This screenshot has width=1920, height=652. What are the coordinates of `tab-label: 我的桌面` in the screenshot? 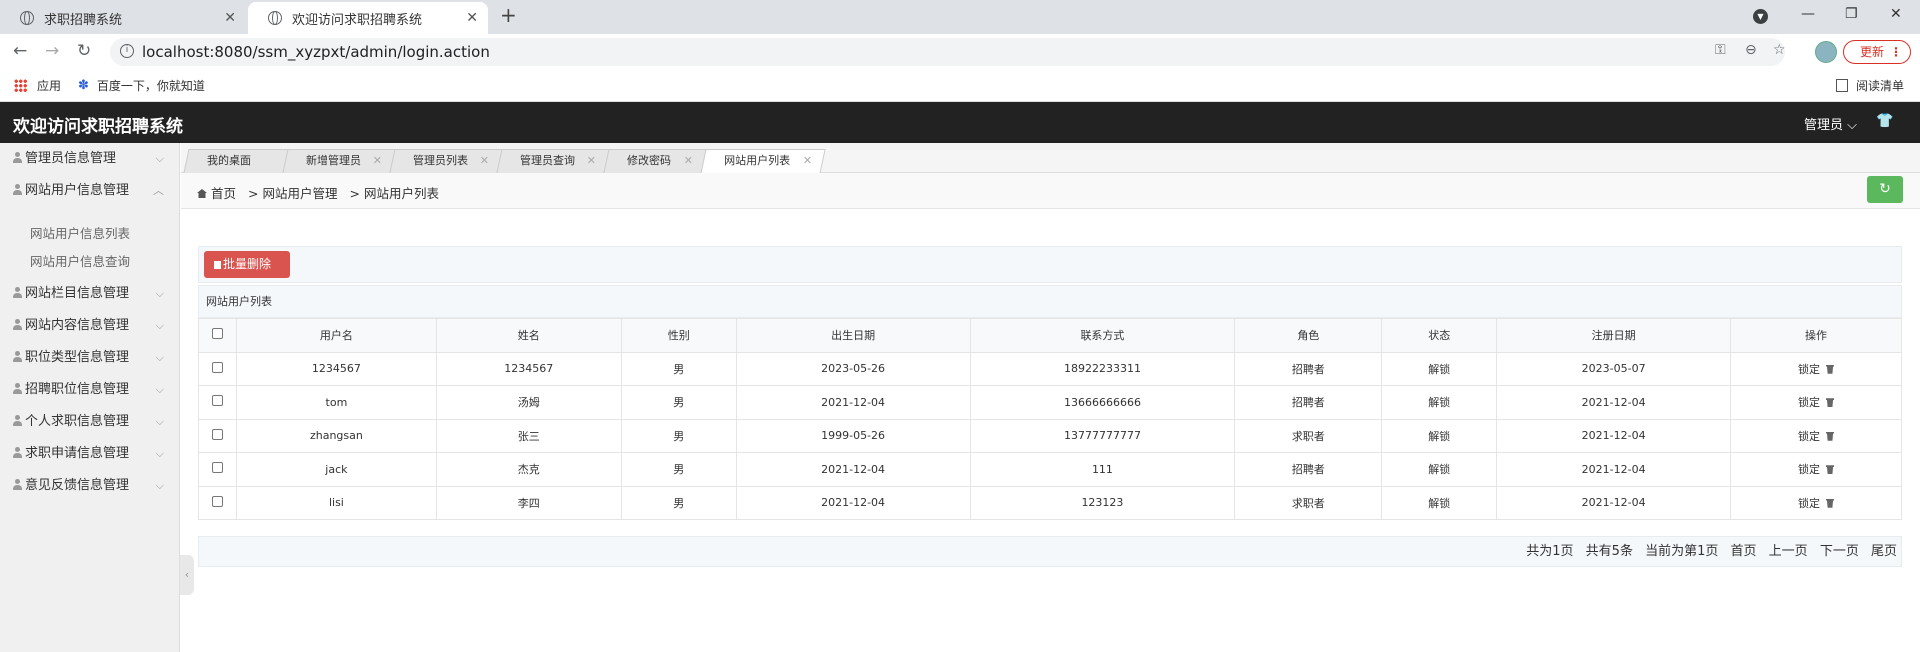 It's located at (229, 160).